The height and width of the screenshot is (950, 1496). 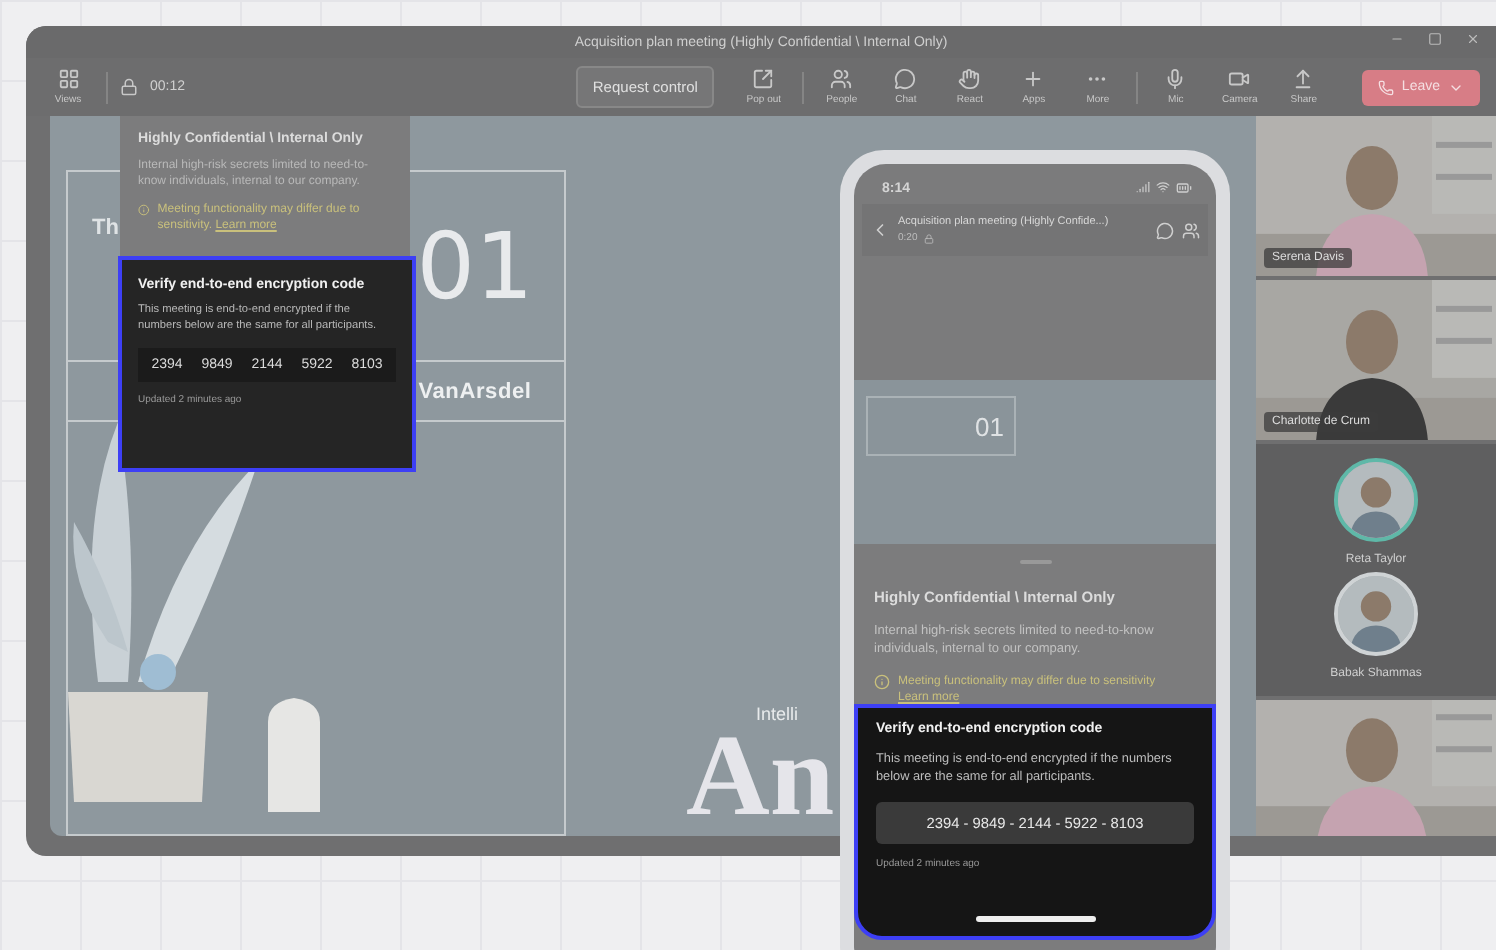 I want to click on slide-subtitle: Intelli, so click(x=777, y=713).